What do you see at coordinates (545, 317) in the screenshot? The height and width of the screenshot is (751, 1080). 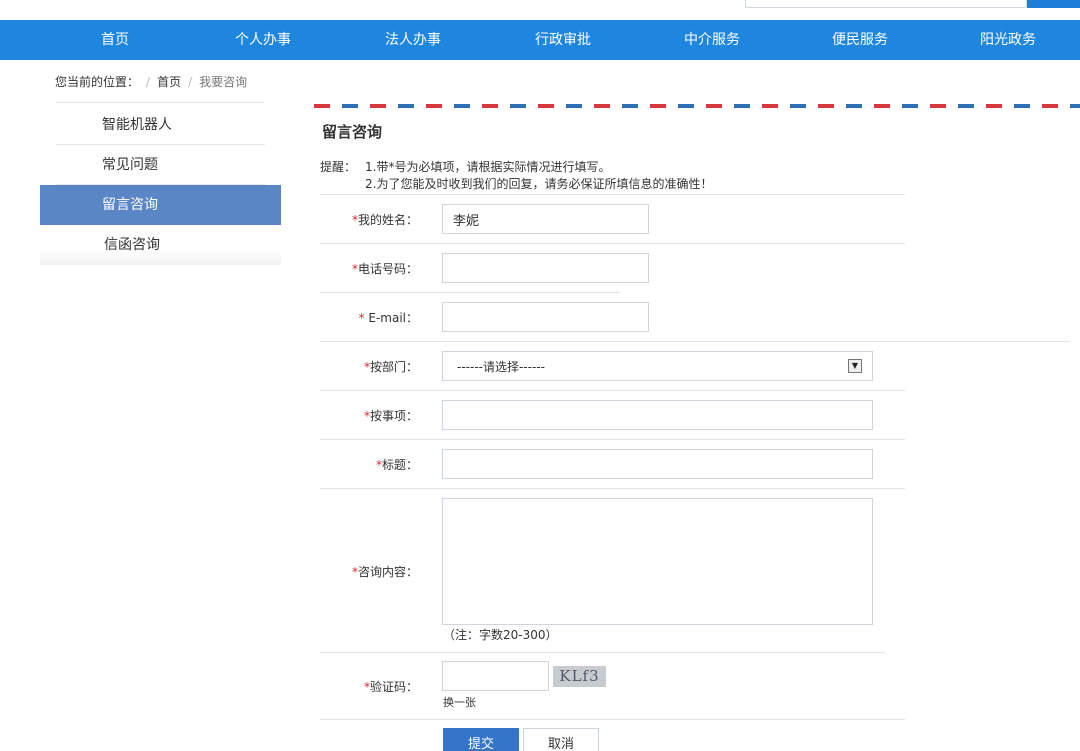 I see `email-input` at bounding box center [545, 317].